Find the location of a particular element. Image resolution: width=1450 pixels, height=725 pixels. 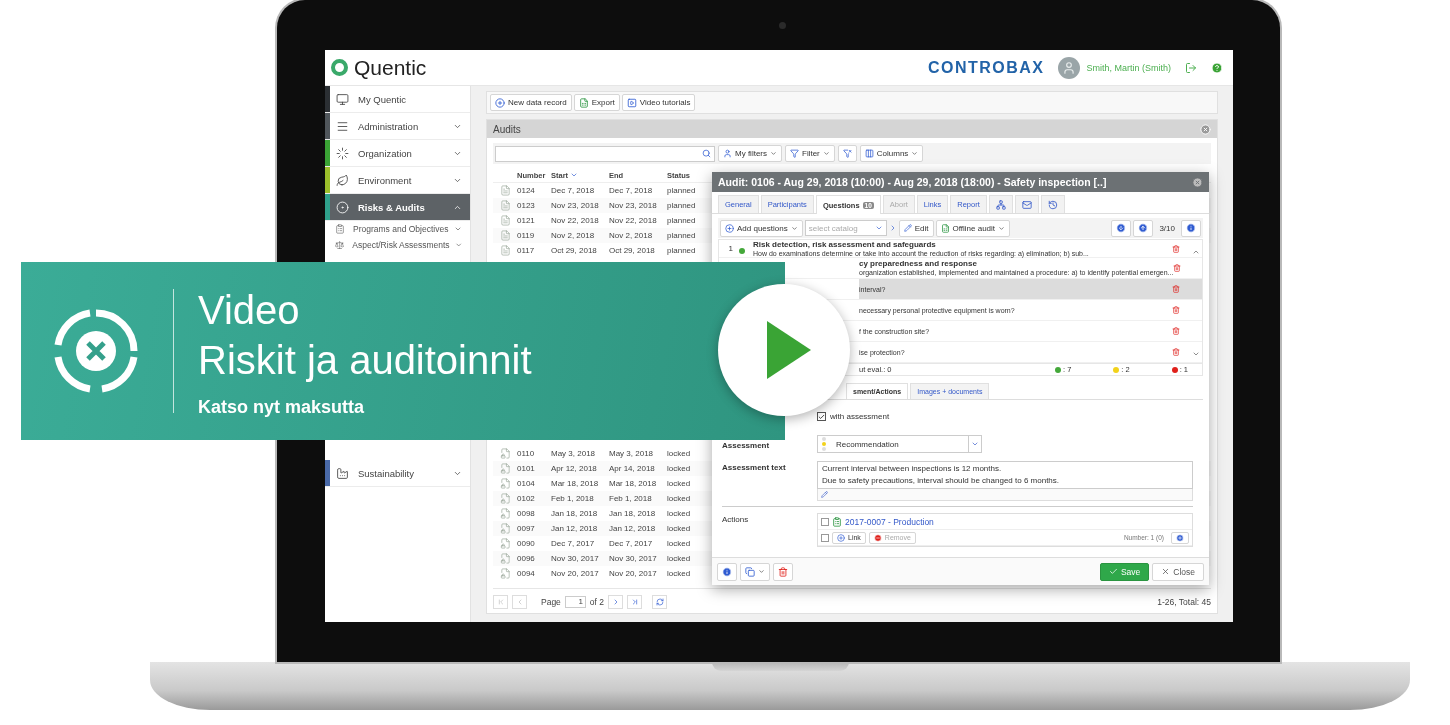

hierarchy-icon is located at coordinates (1000, 204).